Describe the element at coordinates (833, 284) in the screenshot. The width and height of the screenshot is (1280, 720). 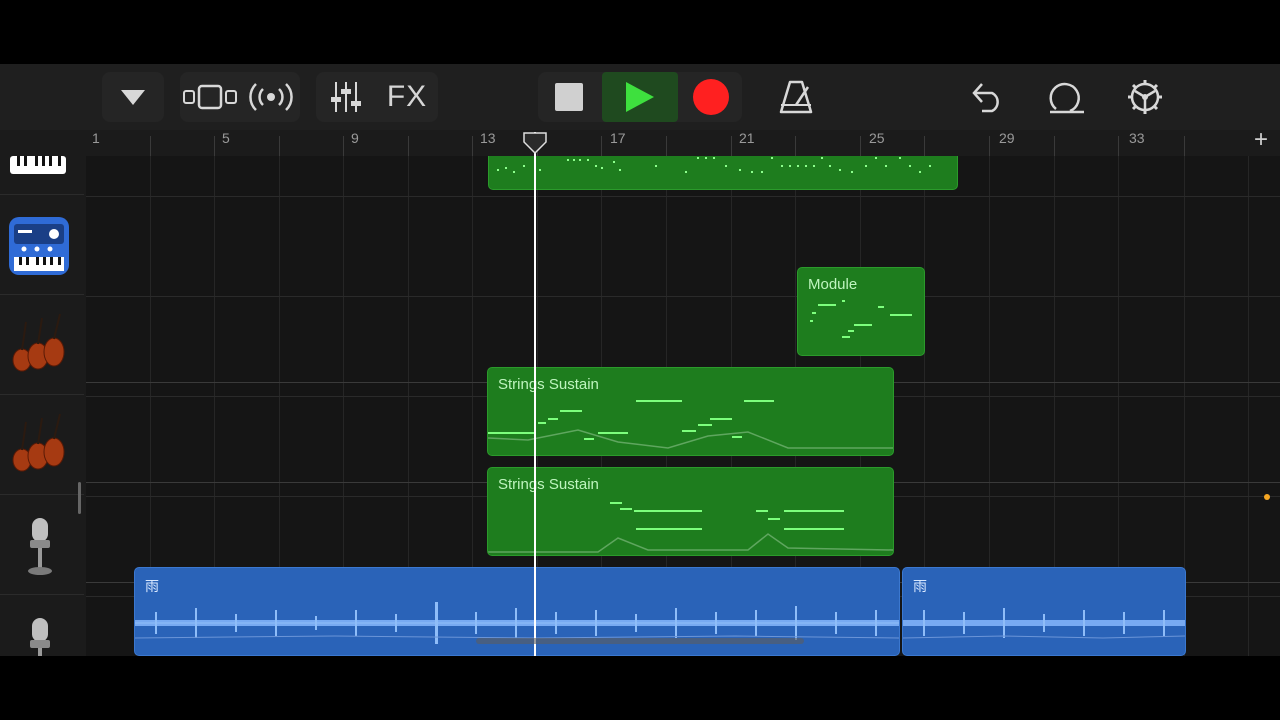
I see `region-label: Module` at that location.